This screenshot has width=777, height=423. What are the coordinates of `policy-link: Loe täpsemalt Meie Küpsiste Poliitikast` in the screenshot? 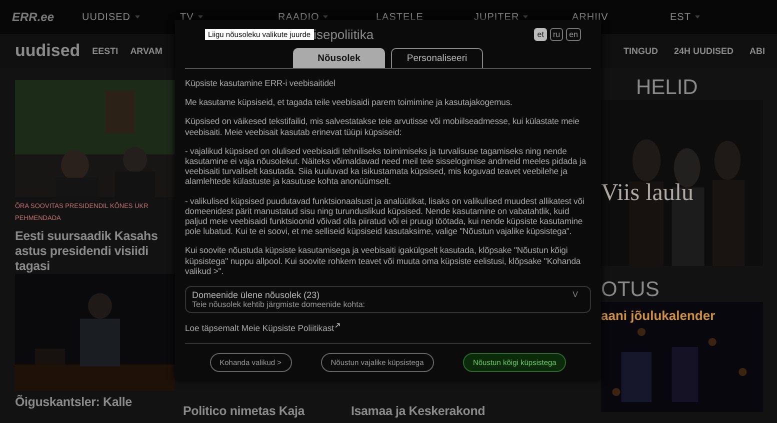 It's located at (259, 328).